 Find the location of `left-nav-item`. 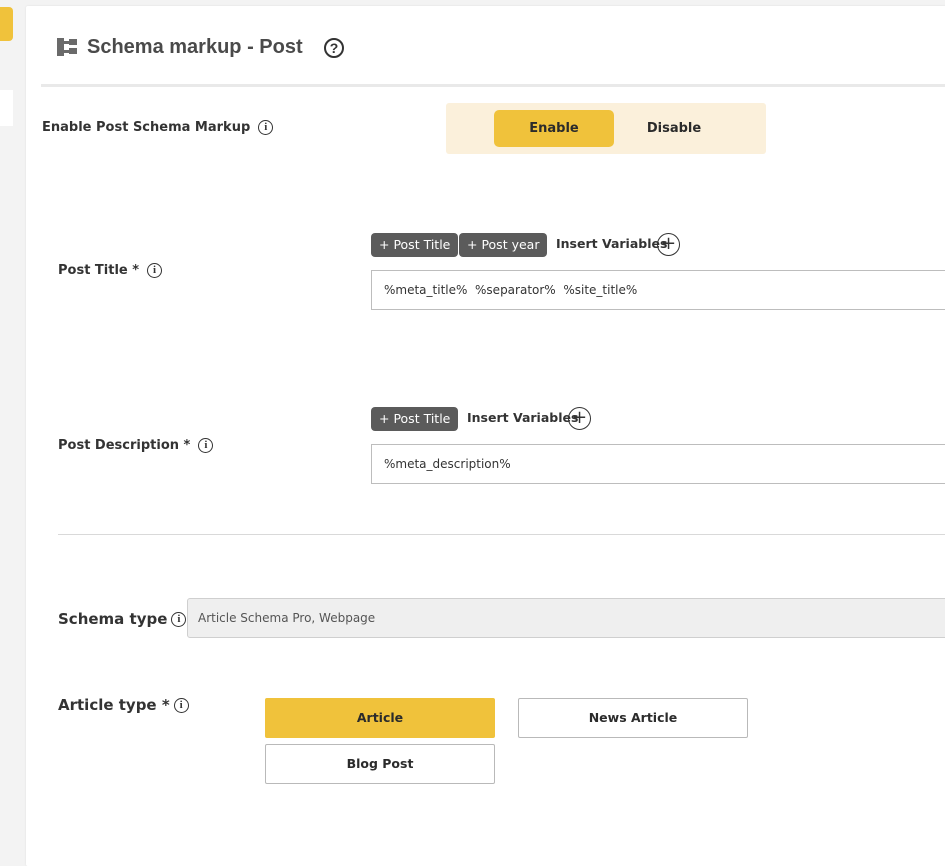

left-nav-item is located at coordinates (6, 108).